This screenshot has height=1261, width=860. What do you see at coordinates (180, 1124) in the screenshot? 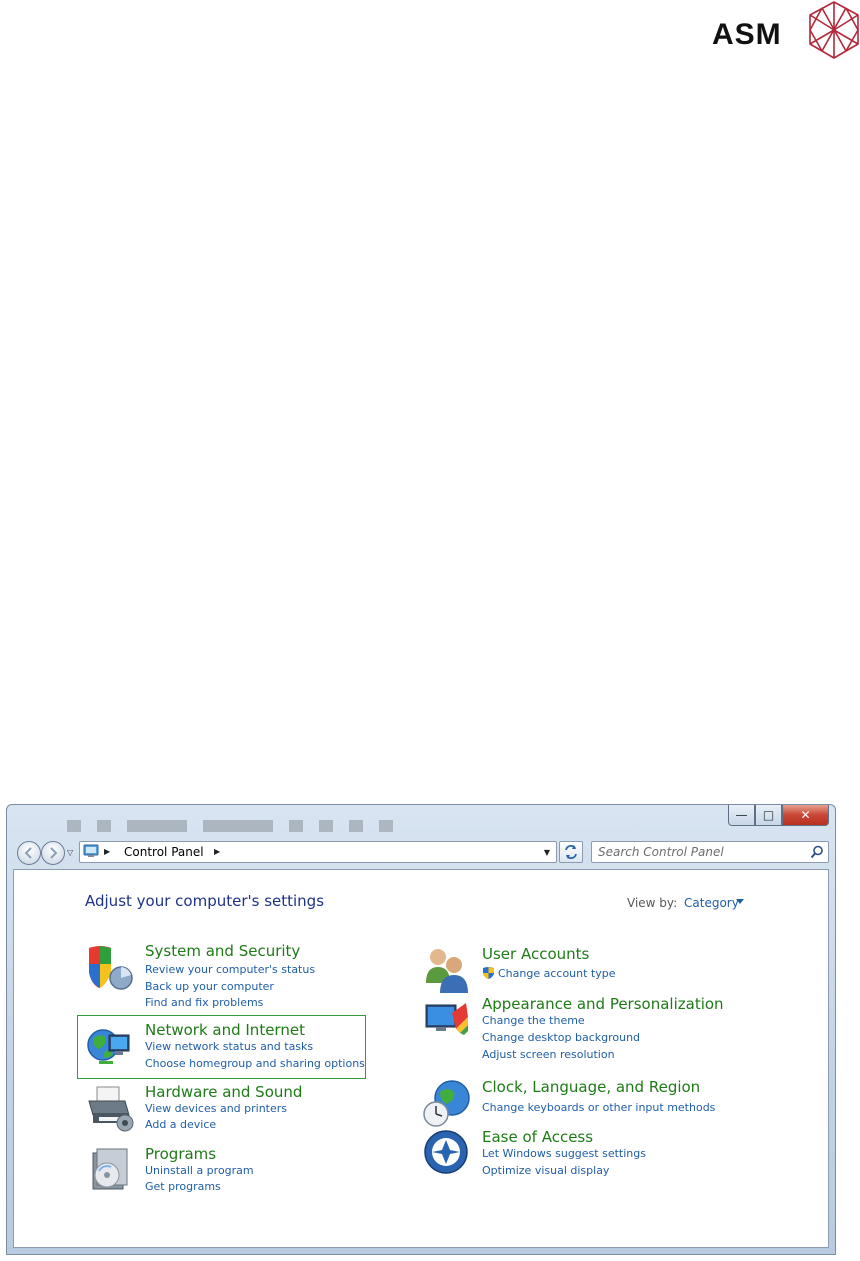
I see `category-link: Add a device` at bounding box center [180, 1124].